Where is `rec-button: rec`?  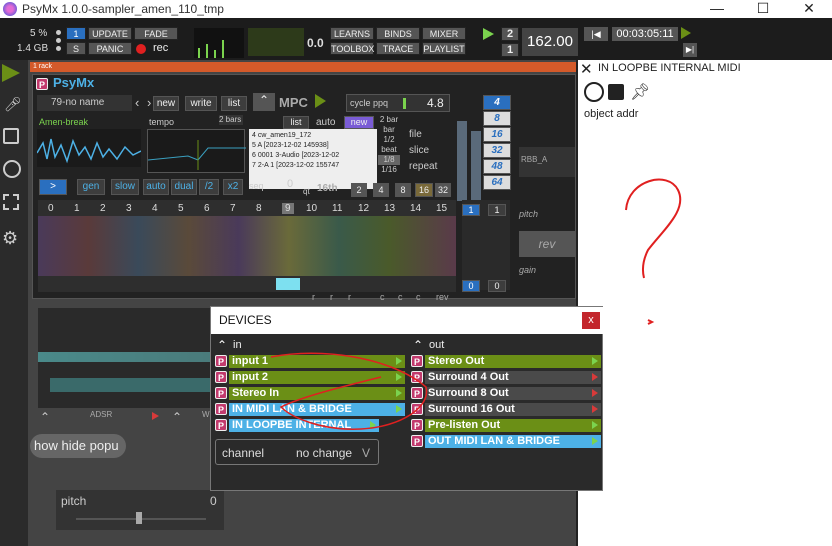
rec-button: rec is located at coordinates (160, 48).